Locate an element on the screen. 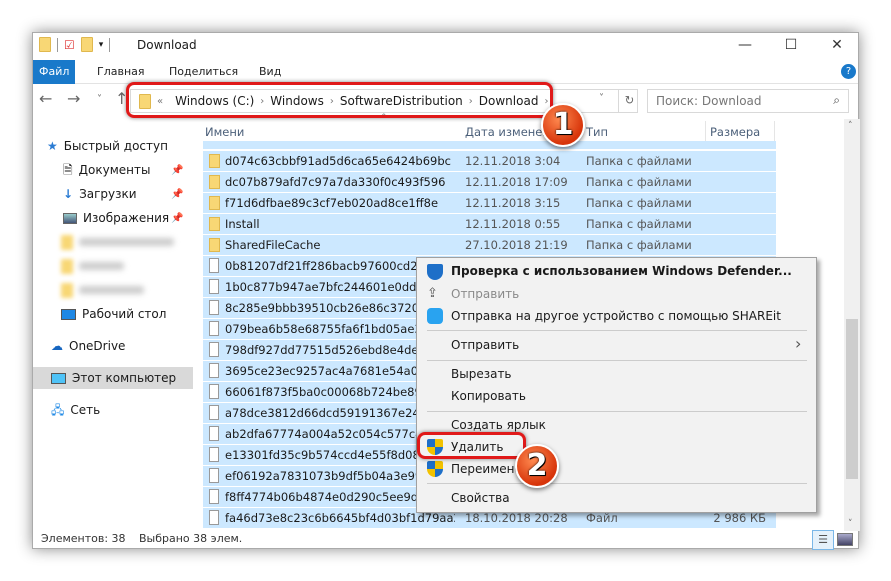 The width and height of the screenshot is (891, 581). maximize-button: ☐ is located at coordinates (791, 46).